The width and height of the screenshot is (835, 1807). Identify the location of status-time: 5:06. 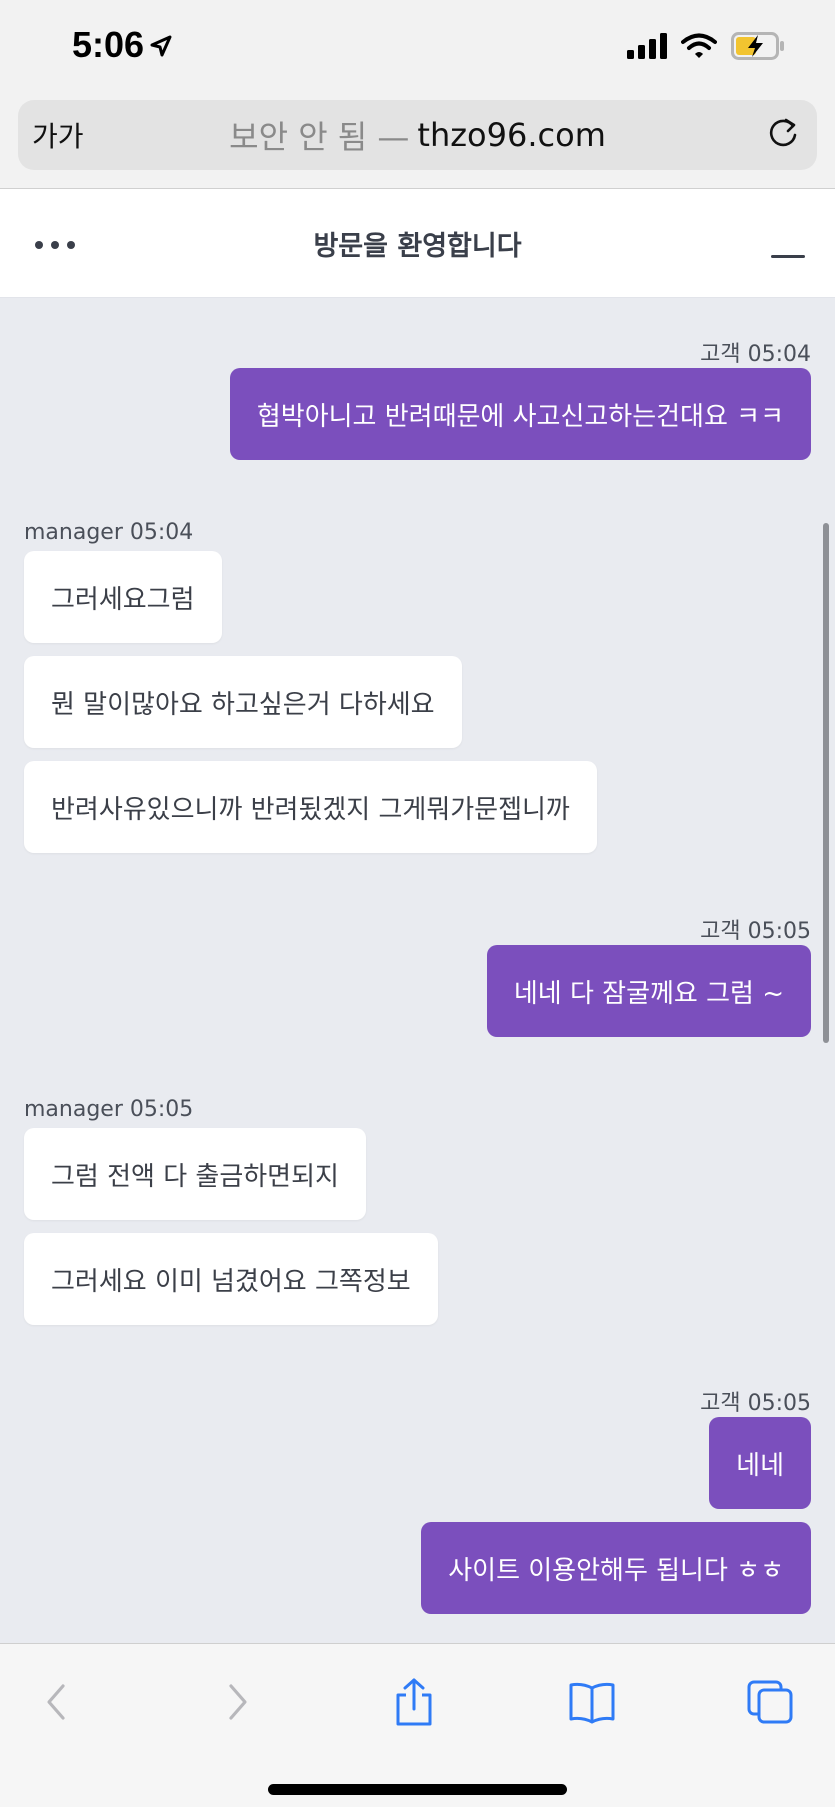
(122, 45).